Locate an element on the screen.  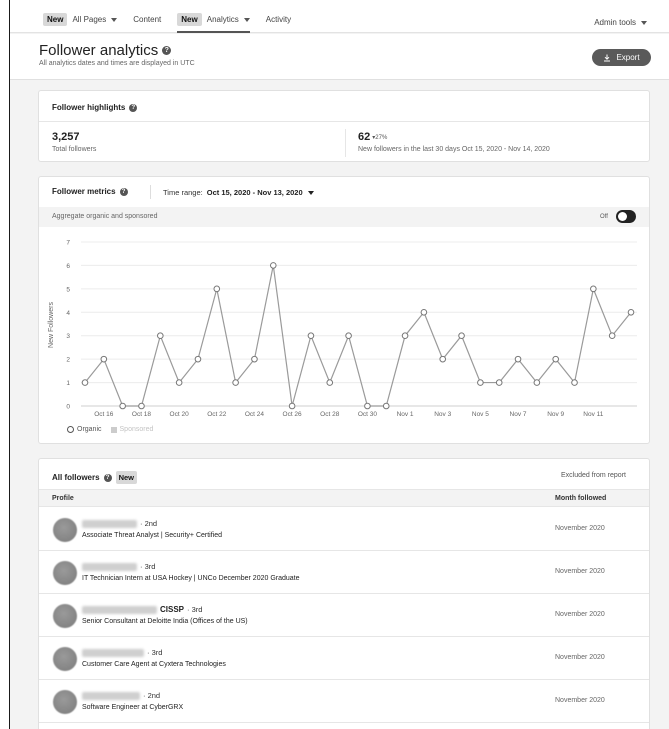
y-tick-label: 7 is located at coordinates (68, 243).